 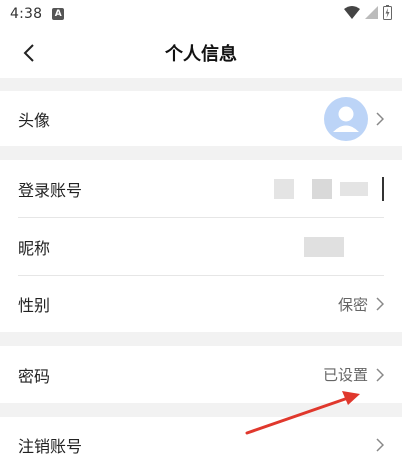 I want to click on status-icons, so click(x=368, y=14).